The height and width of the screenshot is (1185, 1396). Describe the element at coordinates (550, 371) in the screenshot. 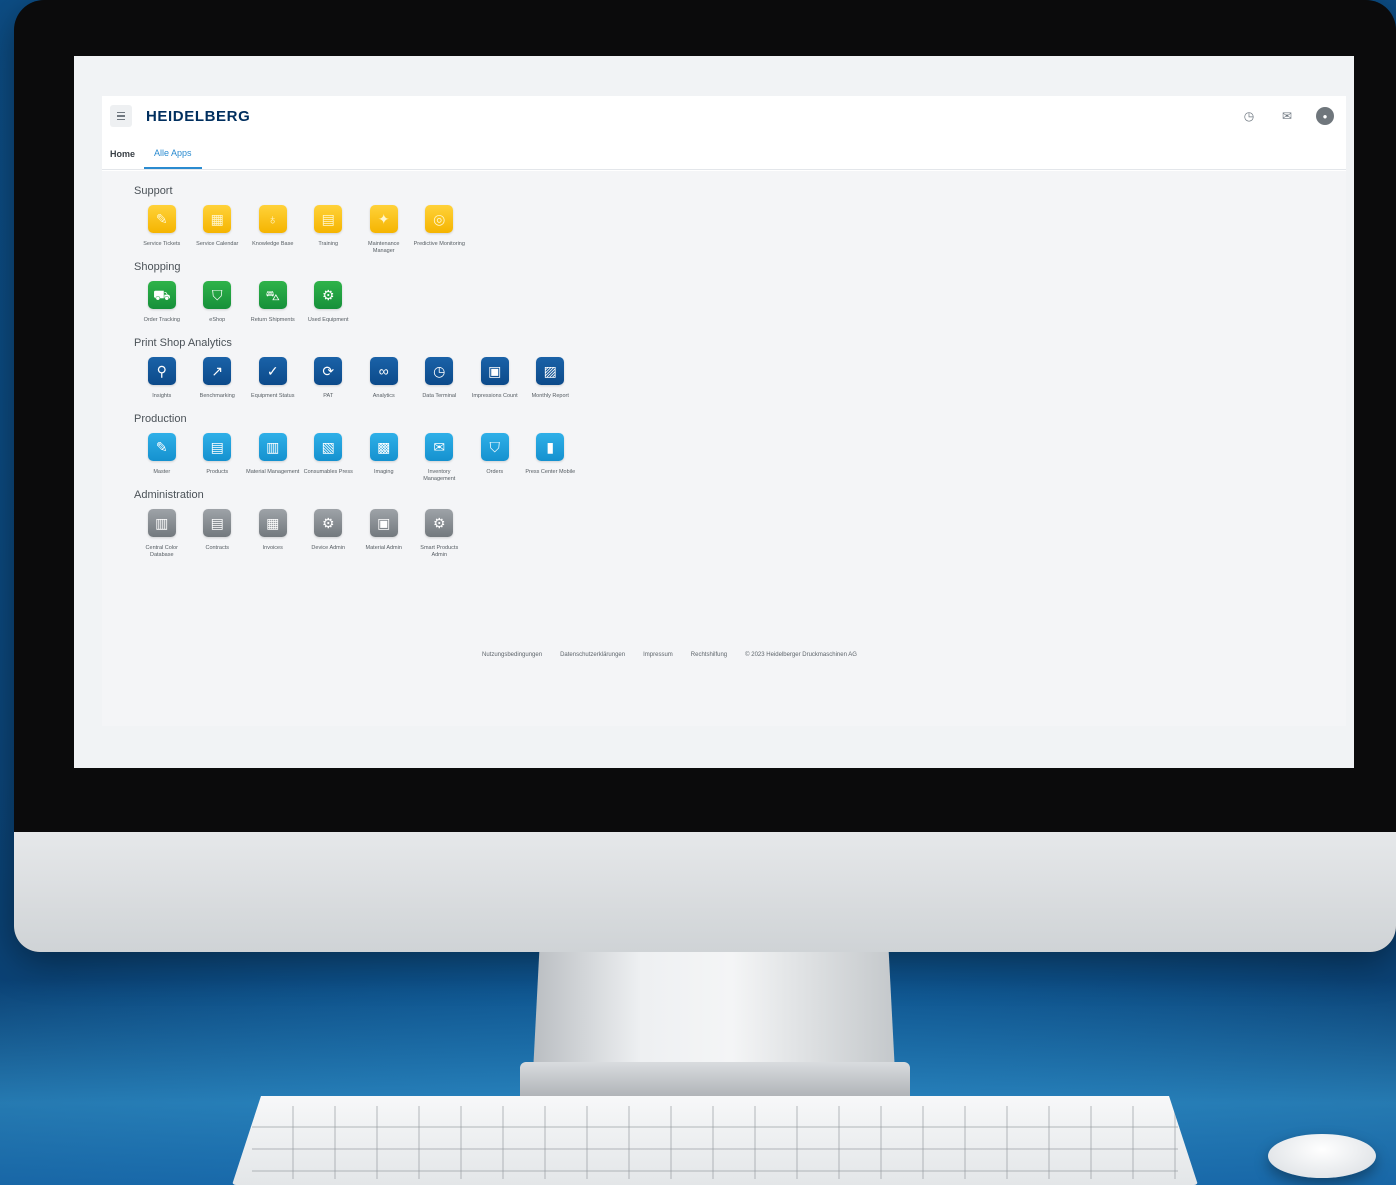

I see `report-icon: ▨` at that location.